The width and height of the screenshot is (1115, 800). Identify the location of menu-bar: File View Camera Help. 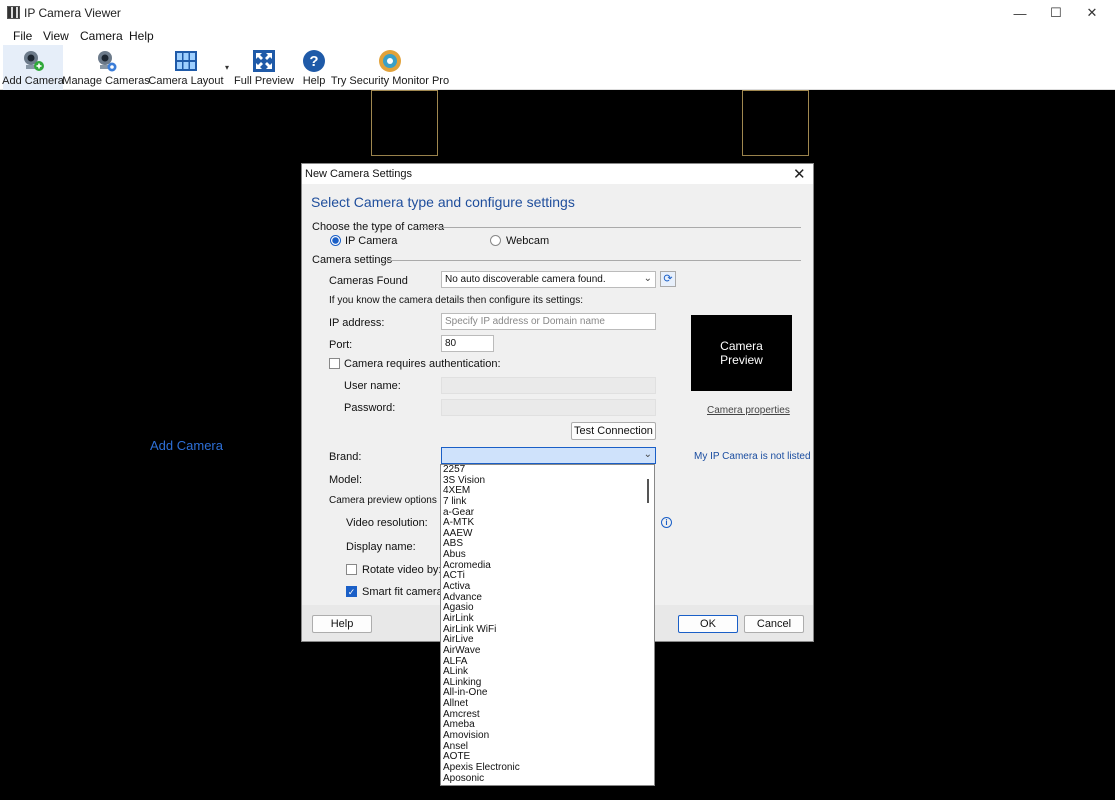
(557, 35).